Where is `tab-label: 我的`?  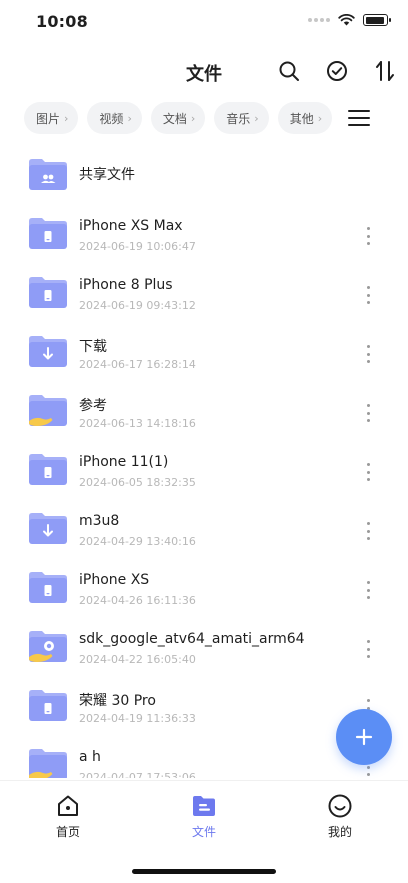 tab-label: 我的 is located at coordinates (339, 832).